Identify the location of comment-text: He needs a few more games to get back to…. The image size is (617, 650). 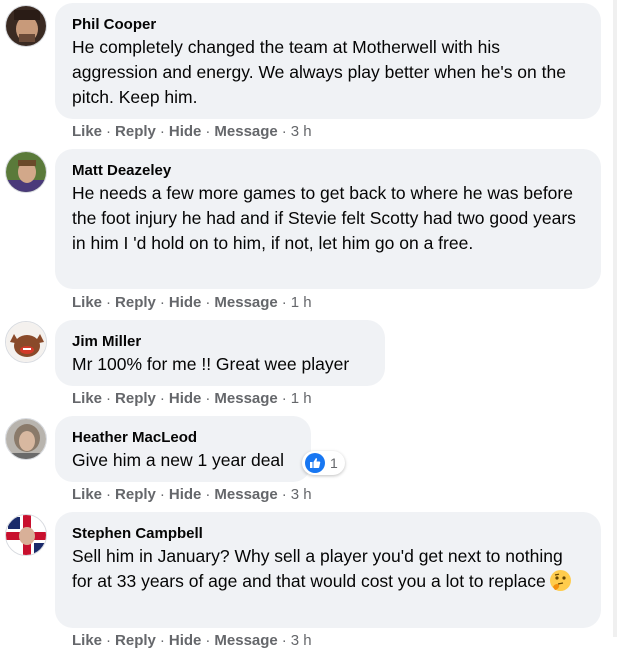
(324, 218).